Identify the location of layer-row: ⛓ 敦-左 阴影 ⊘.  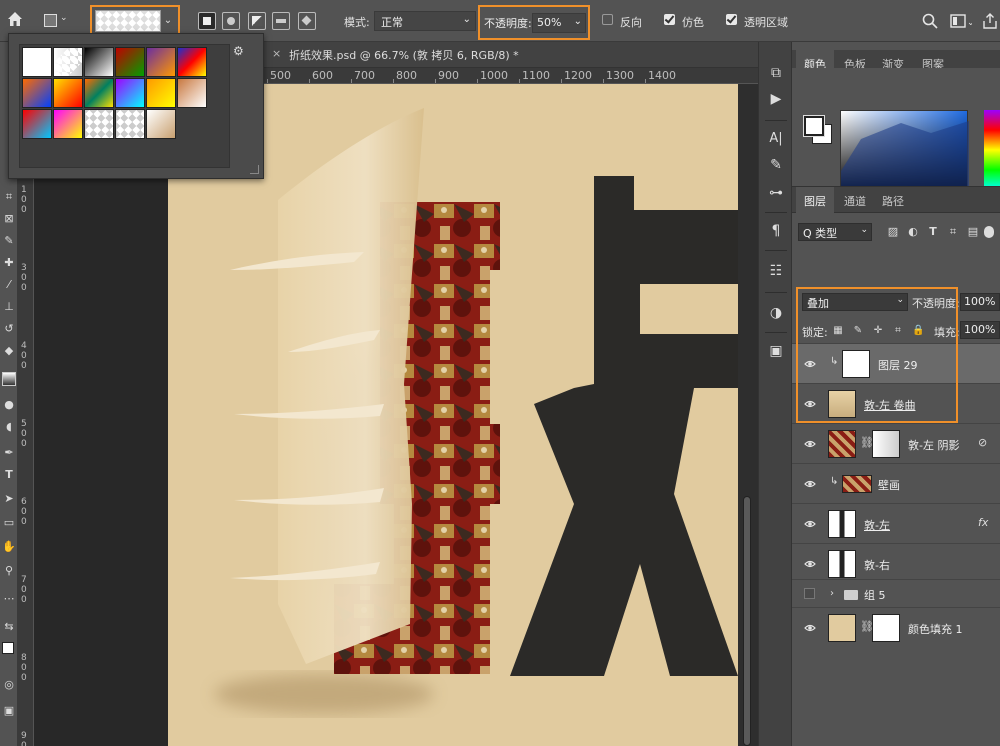
(896, 443).